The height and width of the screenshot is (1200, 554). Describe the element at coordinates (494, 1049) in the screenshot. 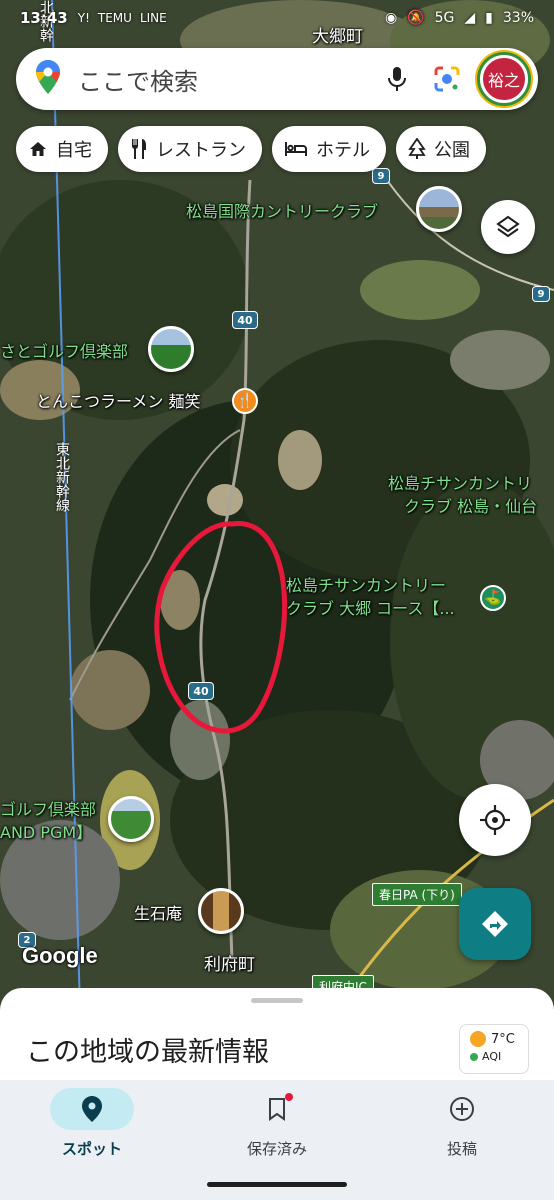

I see `weather-chip: 7°C AQI` at that location.